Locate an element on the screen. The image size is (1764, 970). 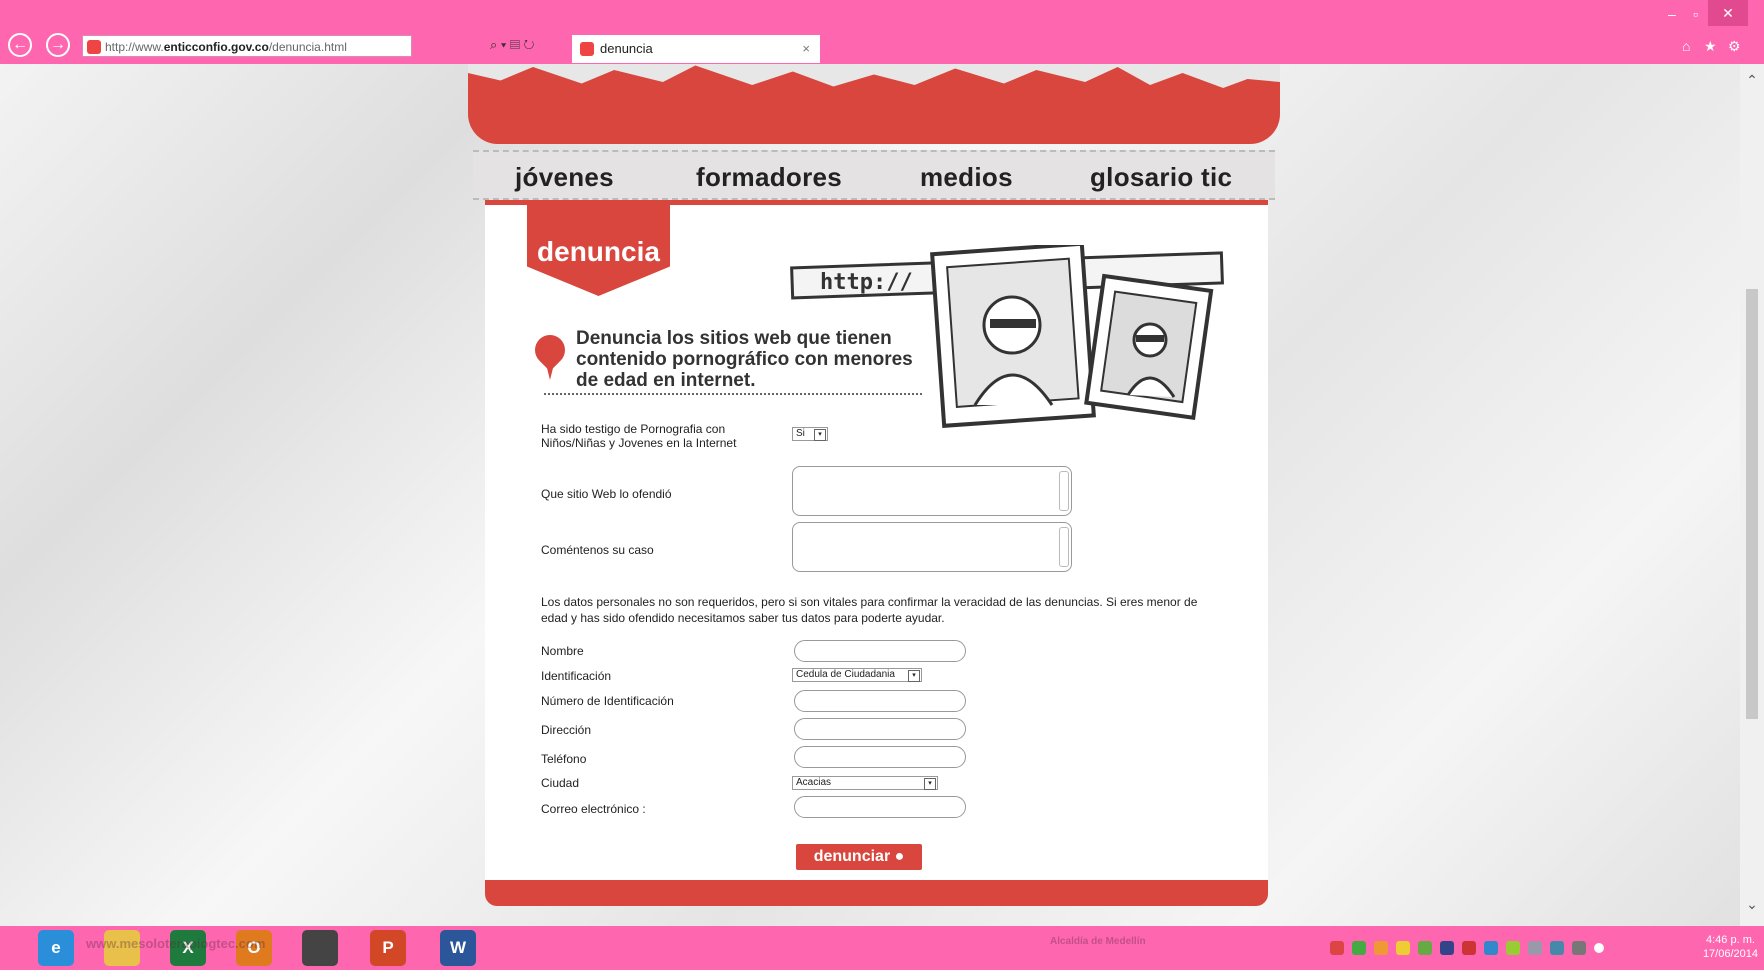
case-comment-textarea is located at coordinates (932, 547).